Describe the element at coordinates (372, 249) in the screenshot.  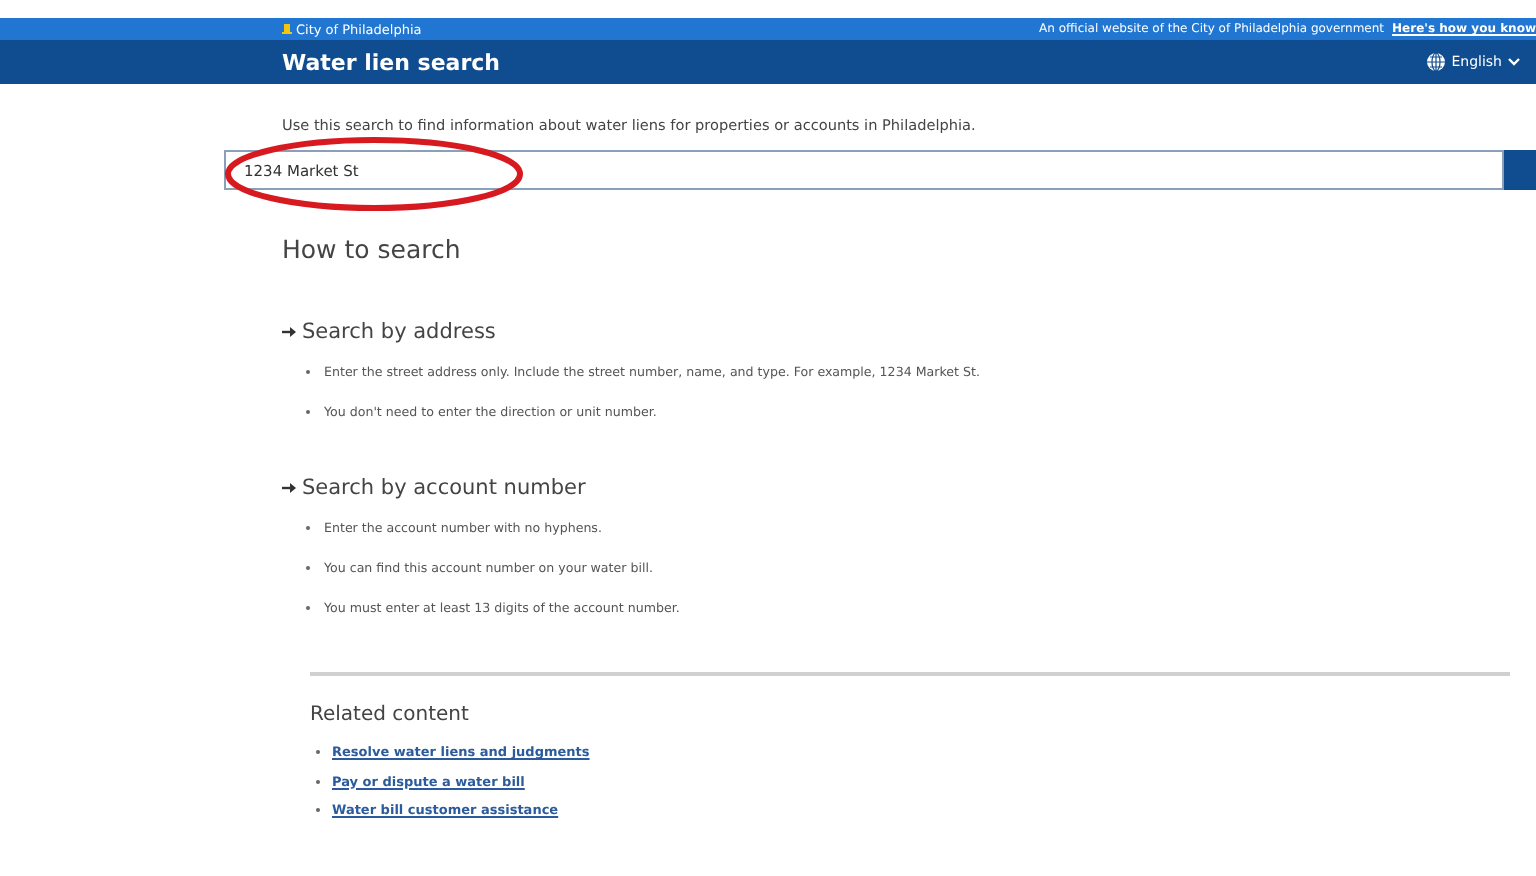
I see `section-heading: How to search` at that location.